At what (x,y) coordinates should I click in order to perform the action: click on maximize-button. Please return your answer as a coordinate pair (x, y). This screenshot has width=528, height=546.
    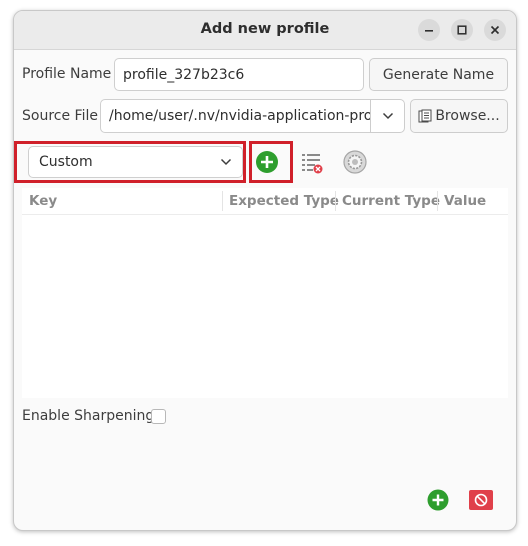
    Looking at the image, I should click on (462, 30).